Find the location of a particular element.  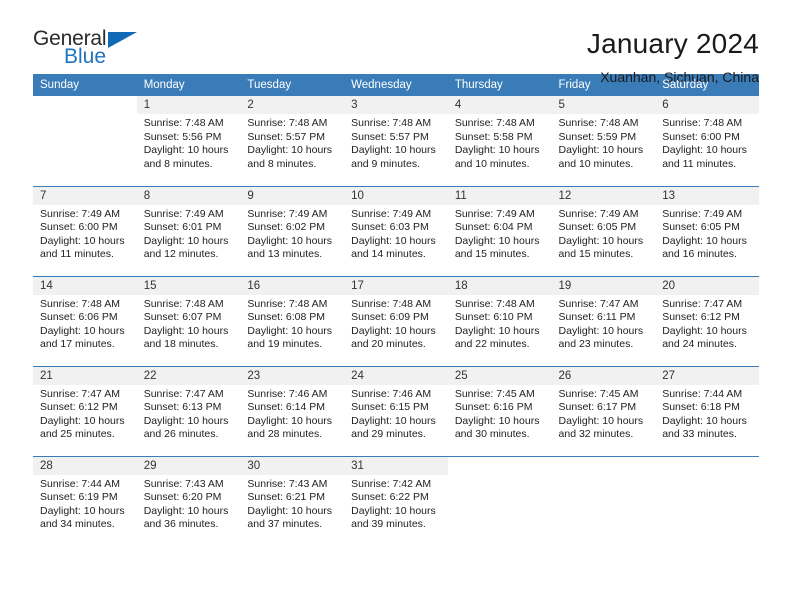

logo: General Blue is located at coordinates (93, 52).